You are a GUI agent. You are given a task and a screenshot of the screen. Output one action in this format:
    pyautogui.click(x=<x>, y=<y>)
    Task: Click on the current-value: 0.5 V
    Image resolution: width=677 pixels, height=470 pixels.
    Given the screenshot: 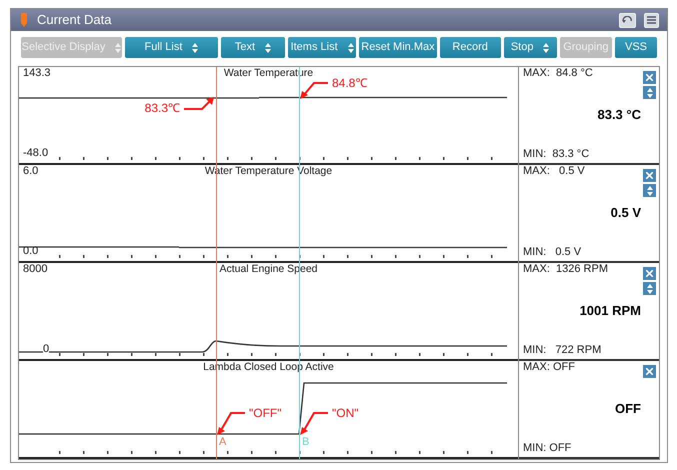 What is the action you would take?
    pyautogui.click(x=625, y=213)
    